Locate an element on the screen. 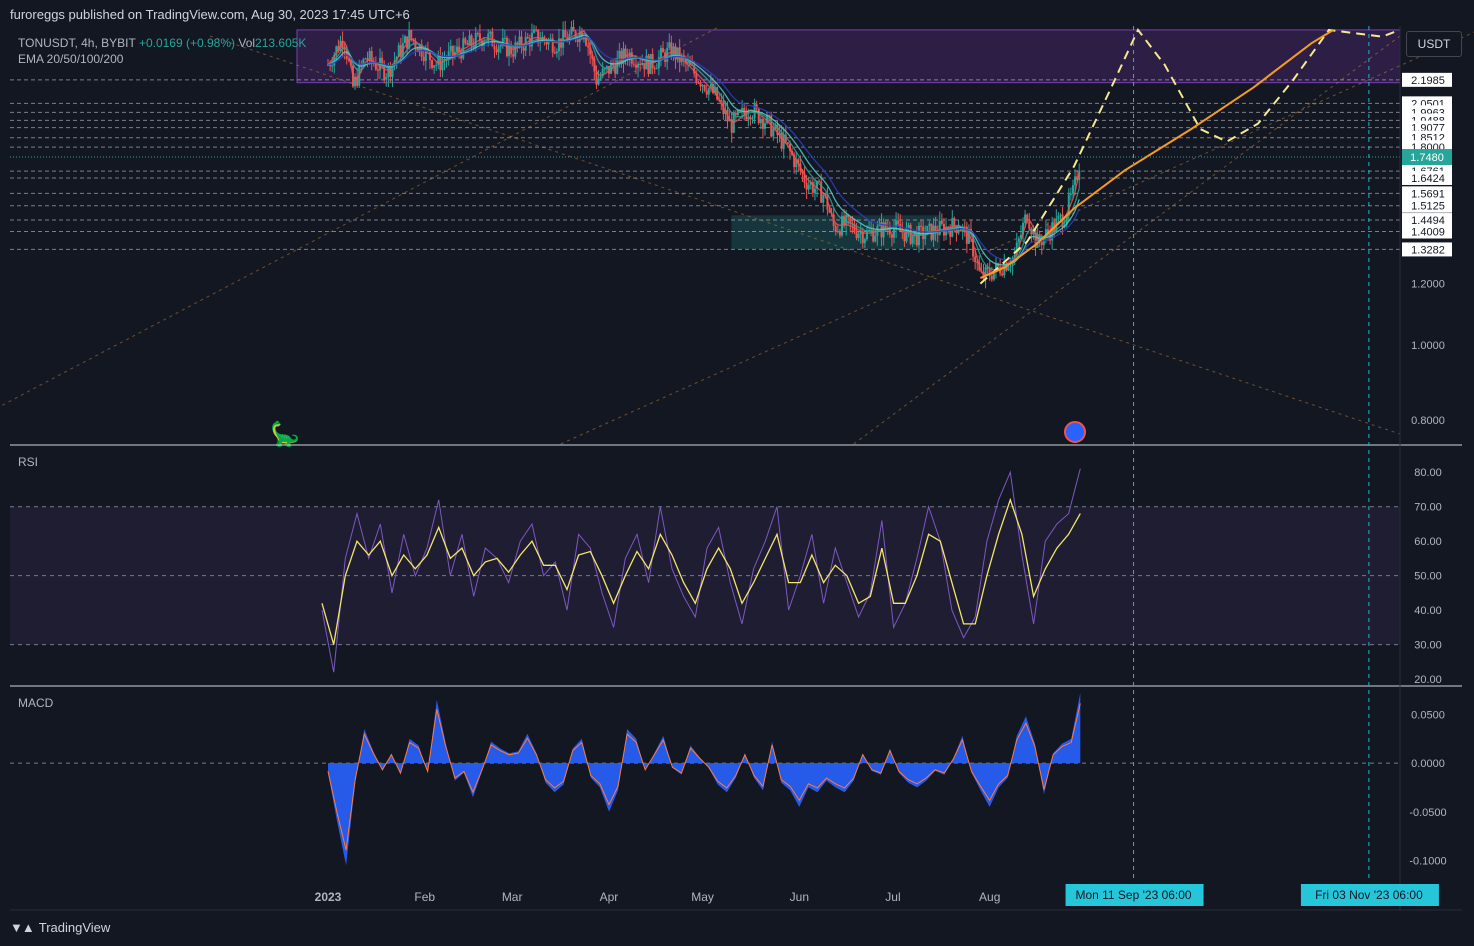  level-tag-label: 1.5691 is located at coordinates (1428, 194).